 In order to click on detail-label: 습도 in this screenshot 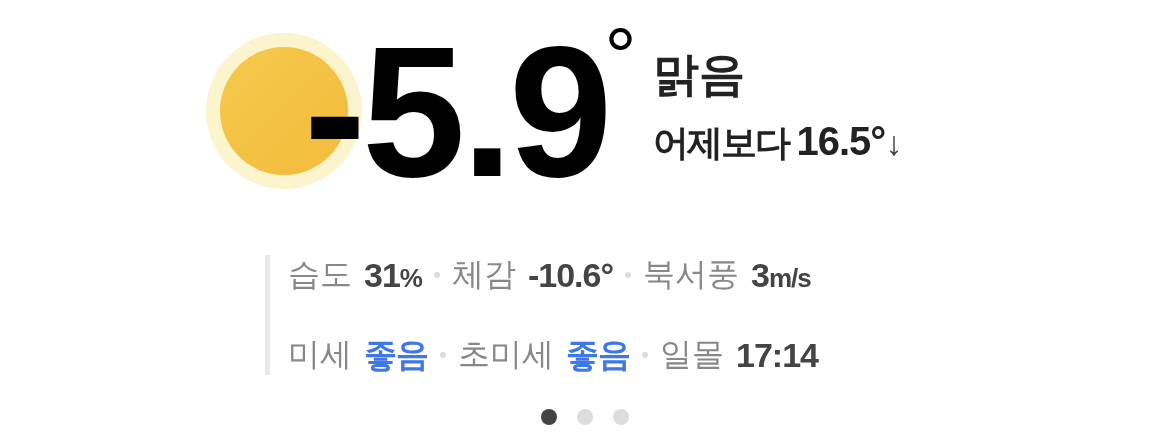, I will do `click(320, 274)`.